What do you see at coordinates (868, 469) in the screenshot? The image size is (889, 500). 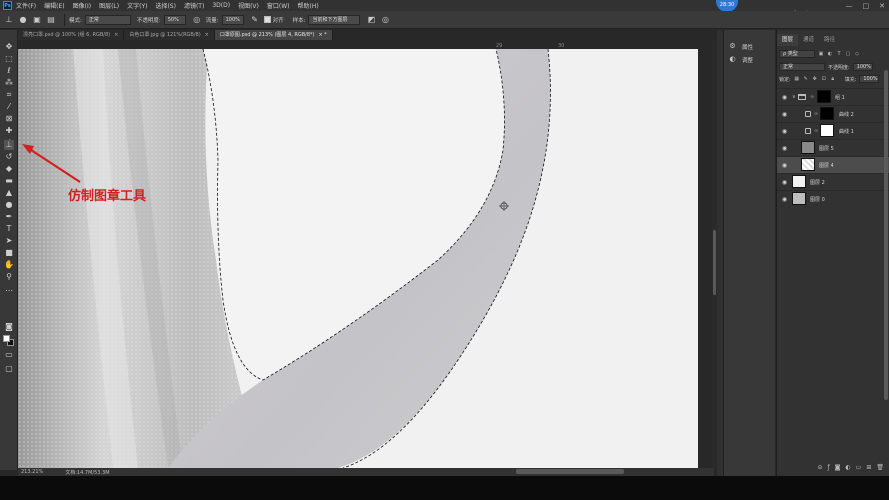 I see `new-layer-icon: ⊞` at bounding box center [868, 469].